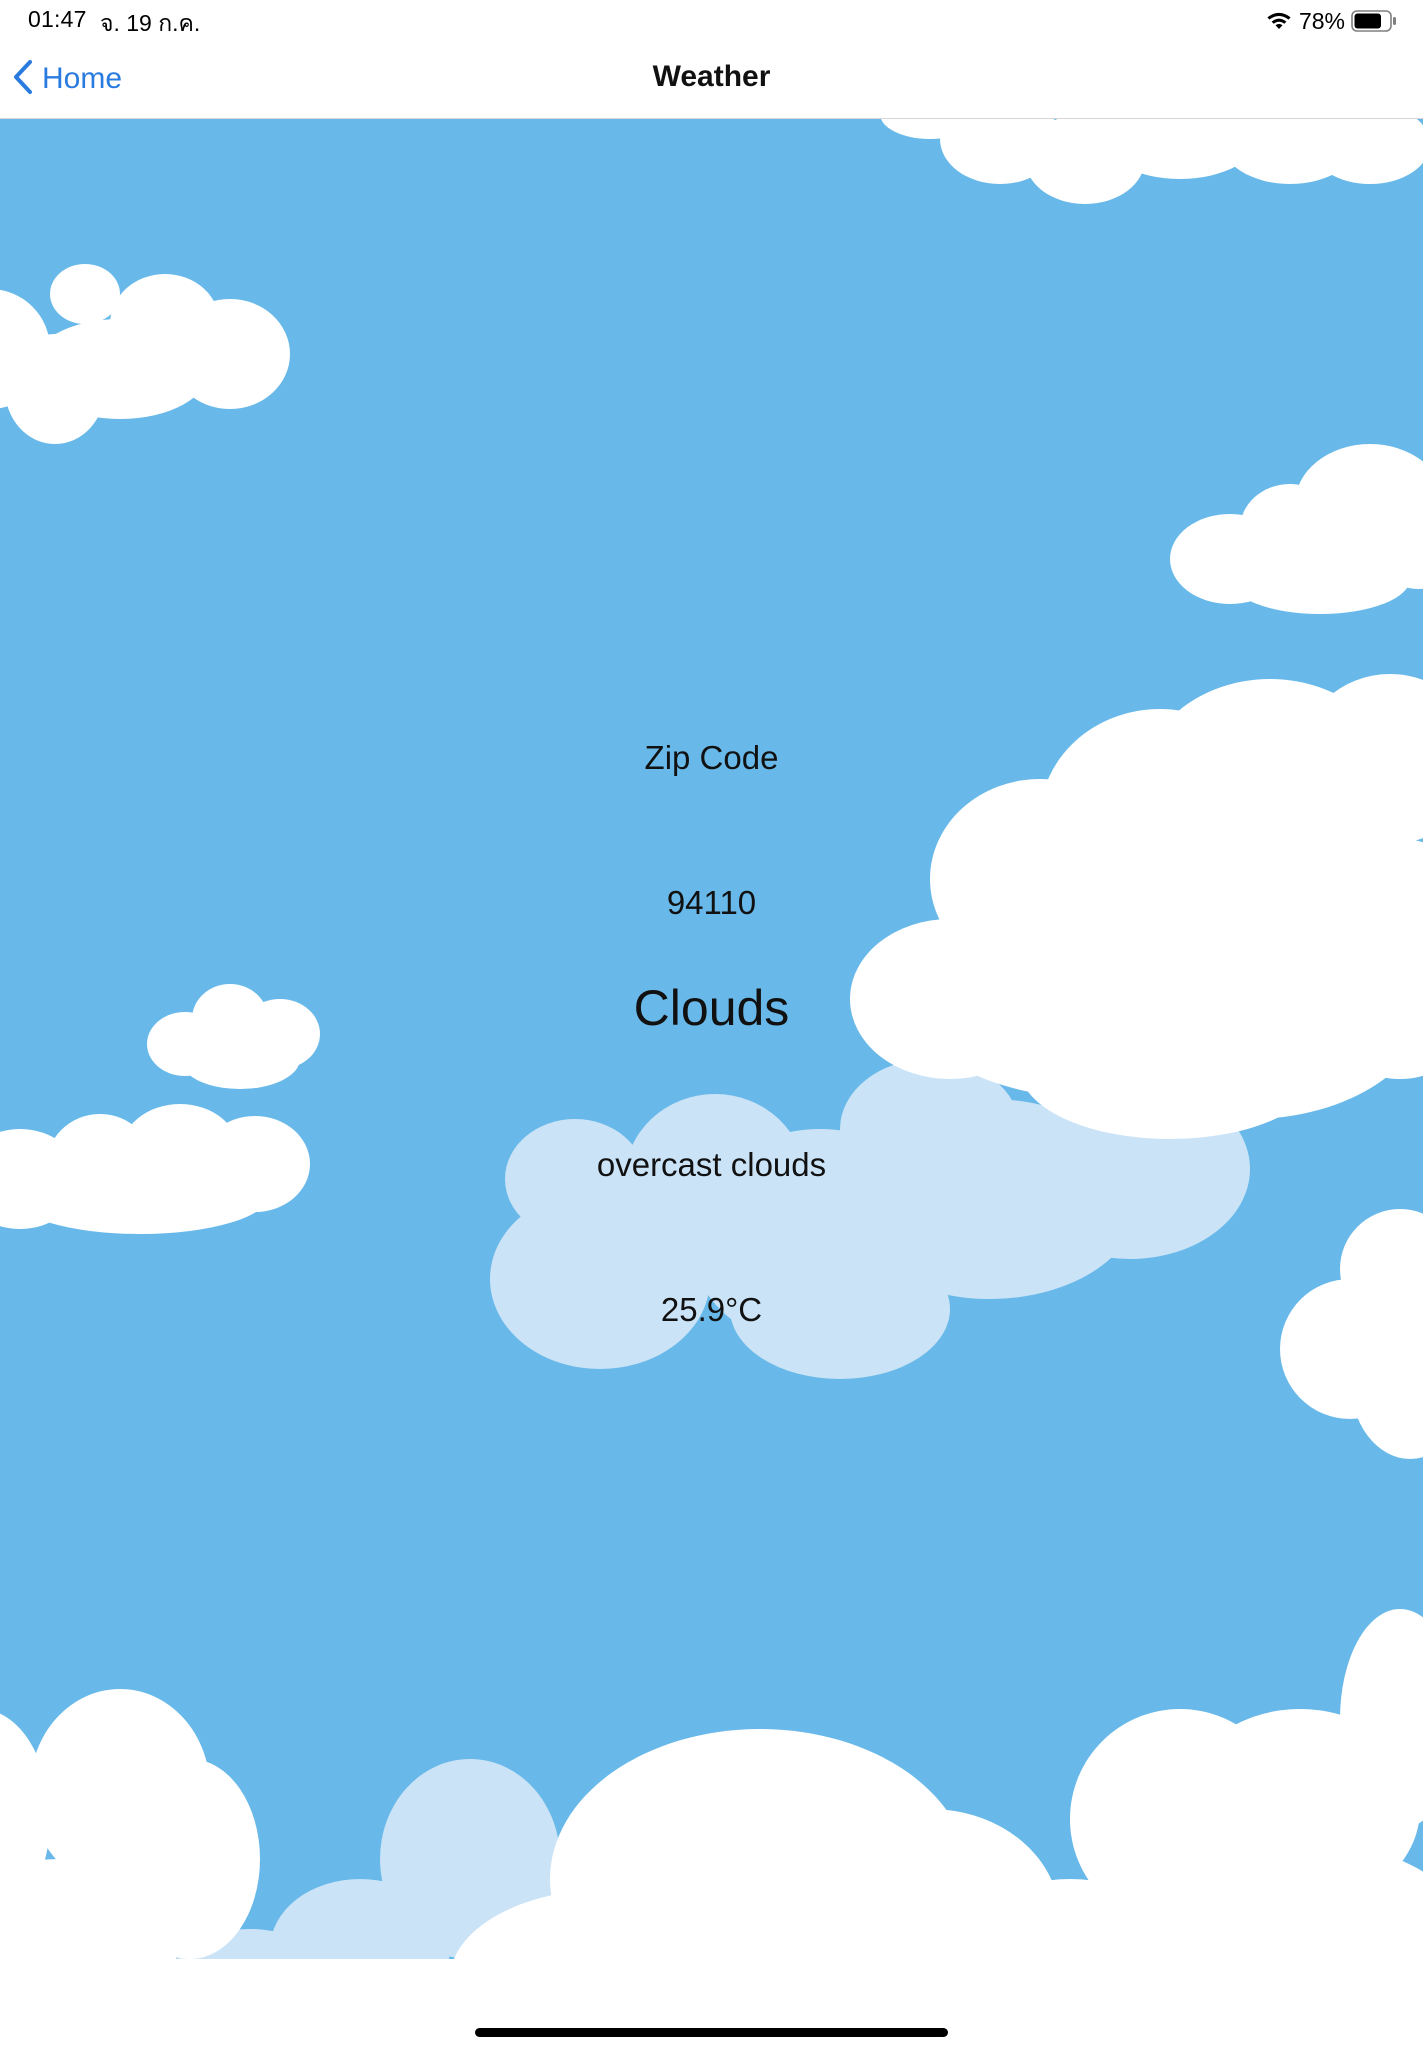 The height and width of the screenshot is (2048, 1423). What do you see at coordinates (711, 2032) in the screenshot?
I see `home-indicator` at bounding box center [711, 2032].